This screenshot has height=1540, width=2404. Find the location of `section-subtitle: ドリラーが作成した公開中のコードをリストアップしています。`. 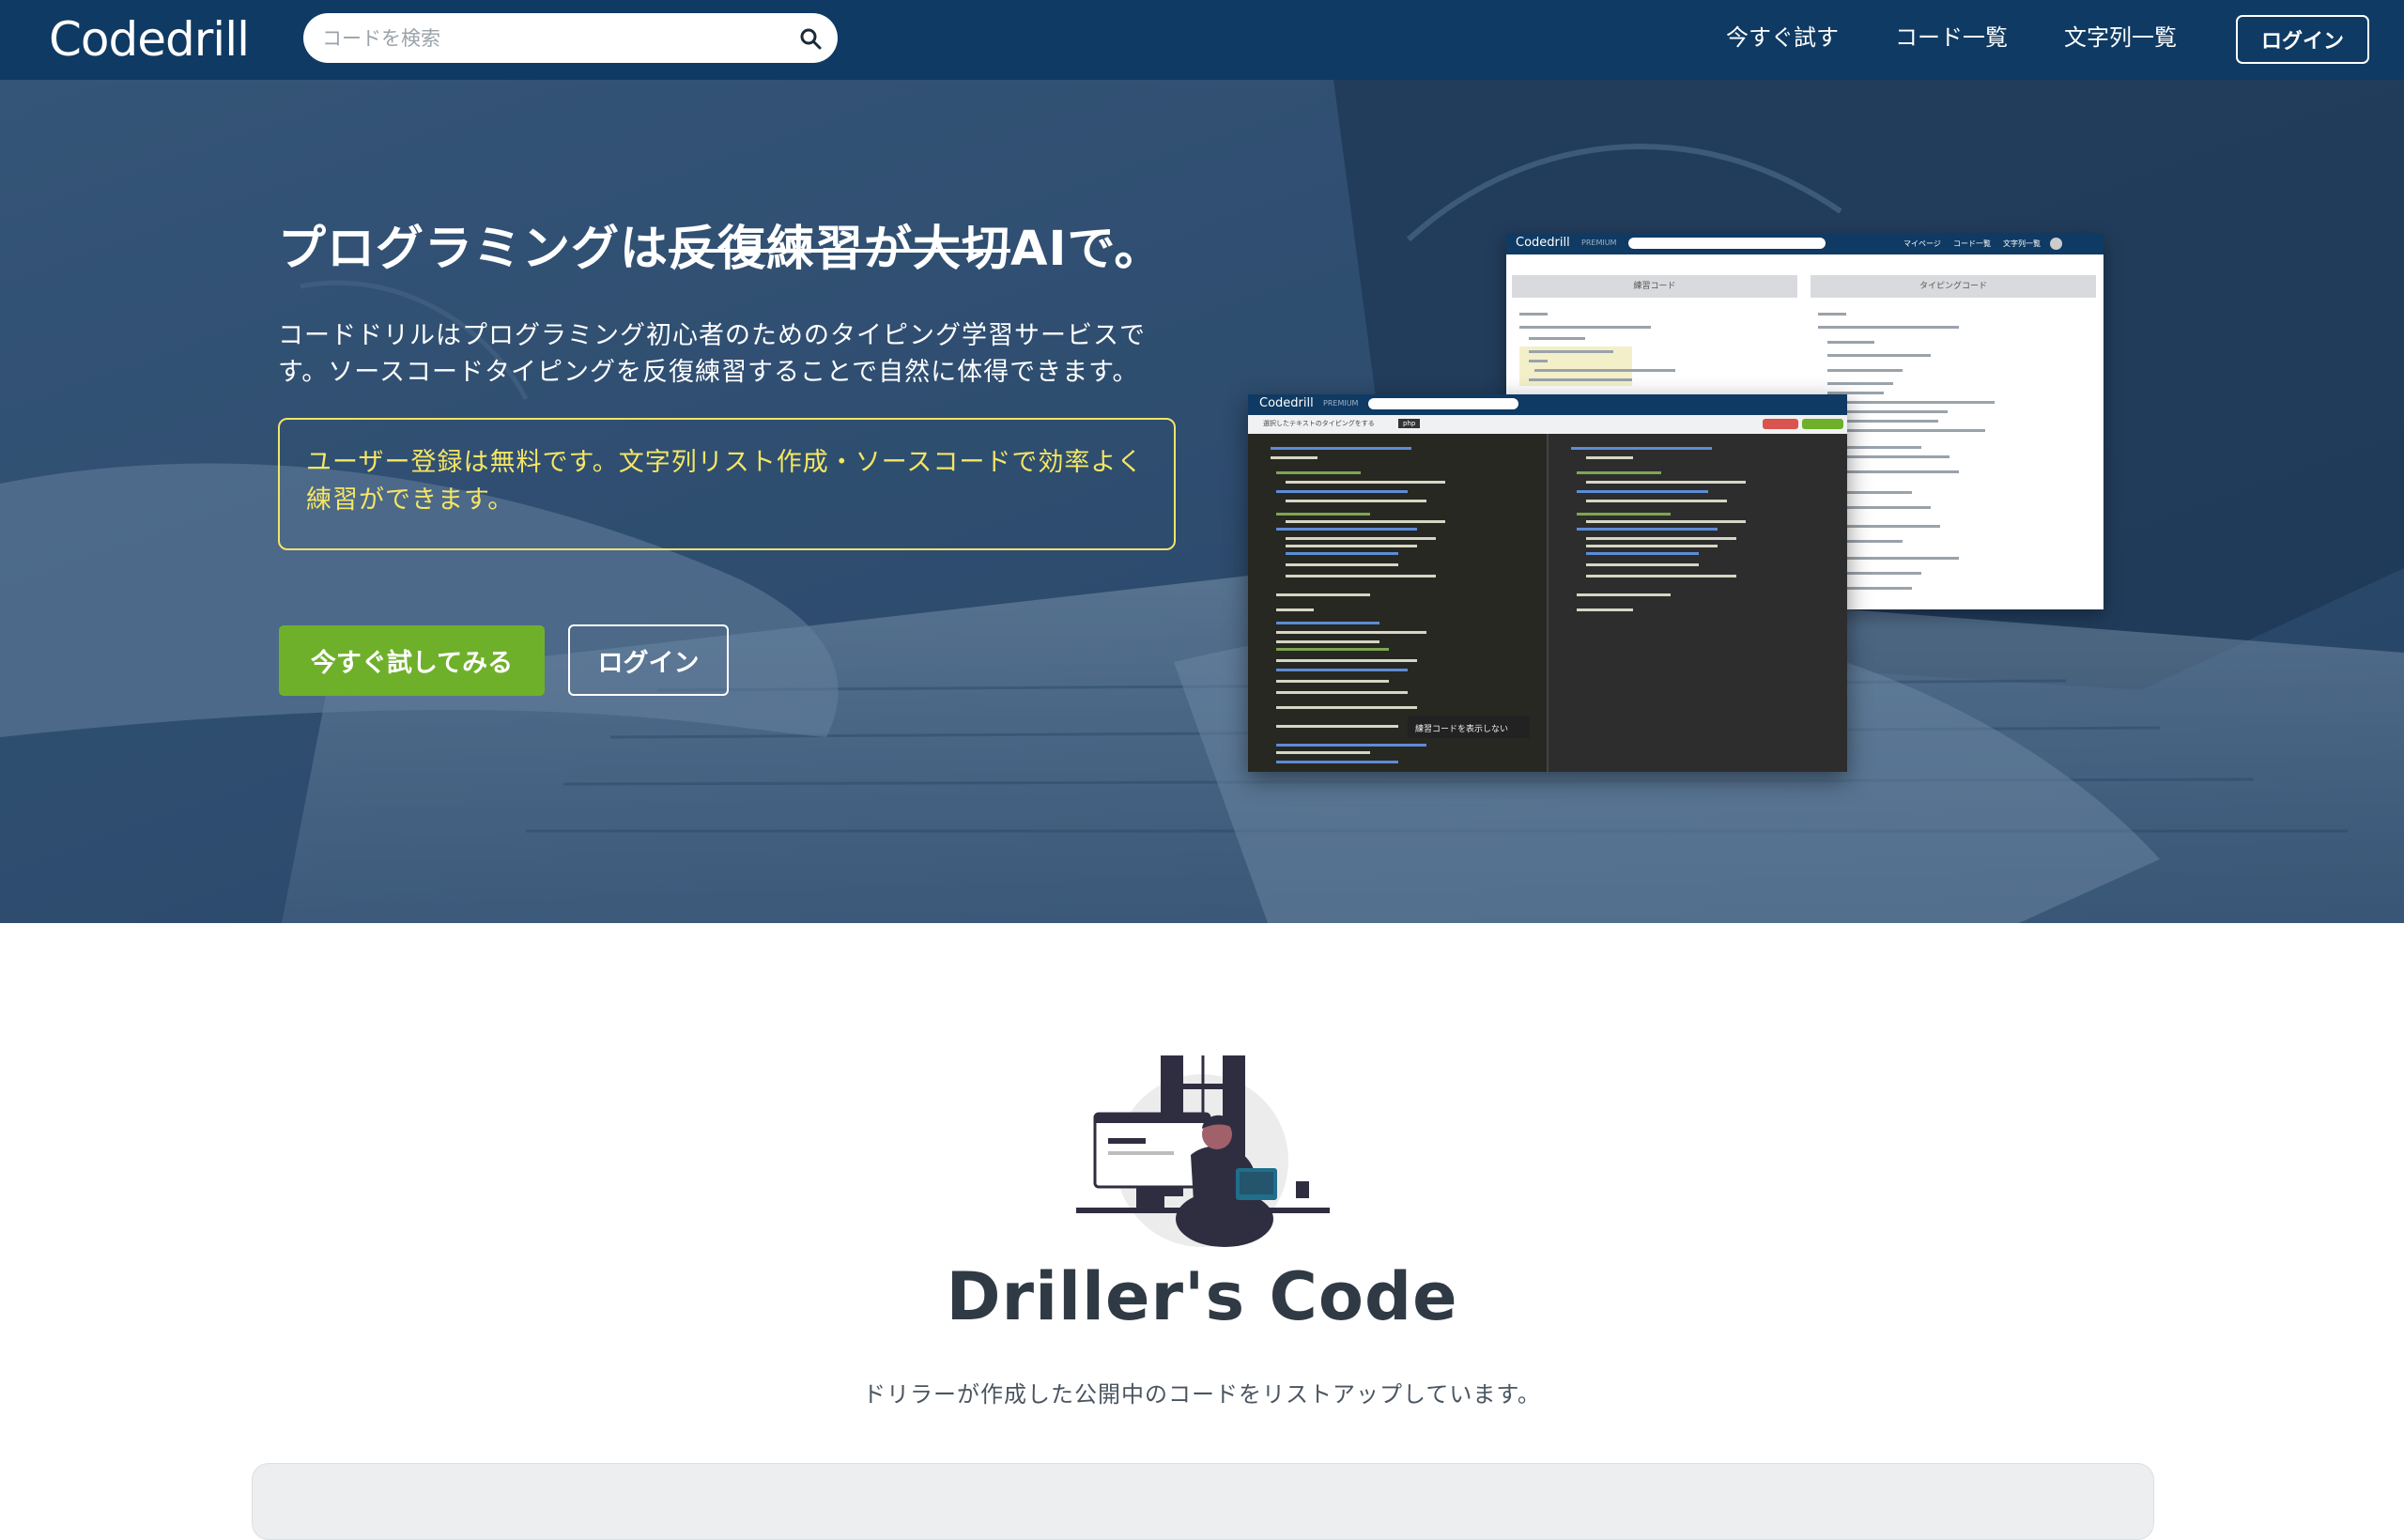

section-subtitle: ドリラーが作成した公開中のコードをリストアップしています。 is located at coordinates (1202, 1394).